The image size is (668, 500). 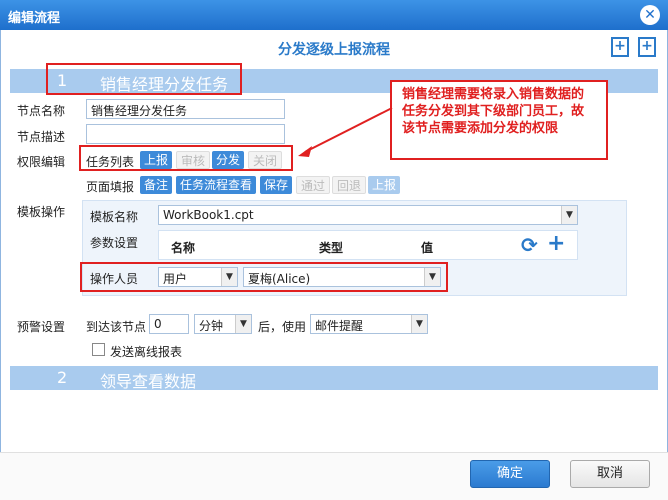 I want to click on dialog-footer, so click(x=334, y=476).